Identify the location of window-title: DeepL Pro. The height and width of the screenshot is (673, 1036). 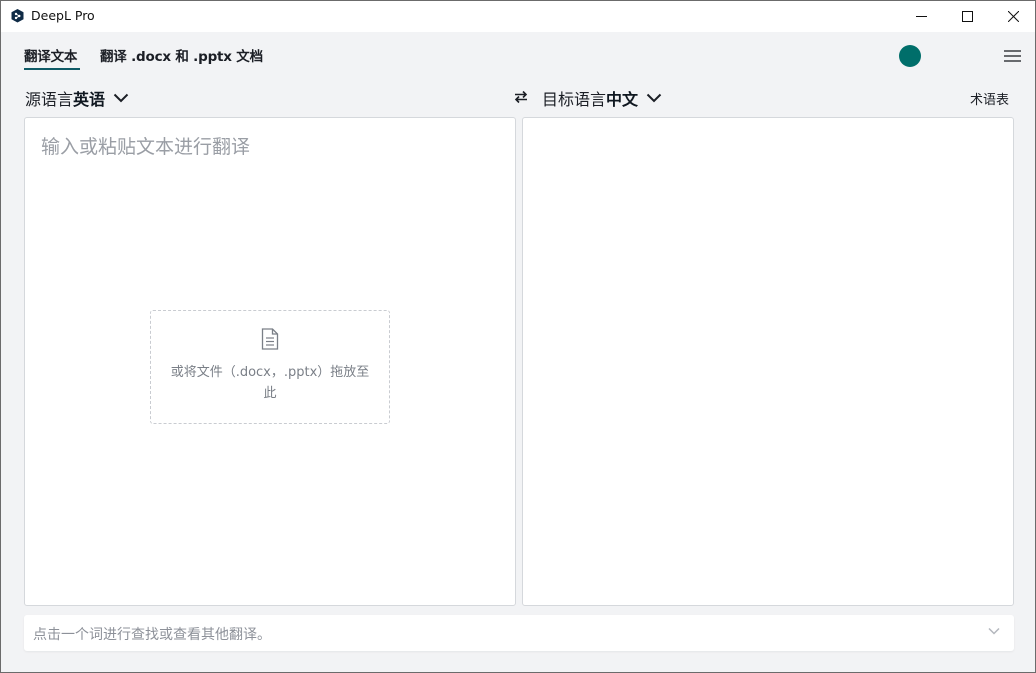
(63, 15).